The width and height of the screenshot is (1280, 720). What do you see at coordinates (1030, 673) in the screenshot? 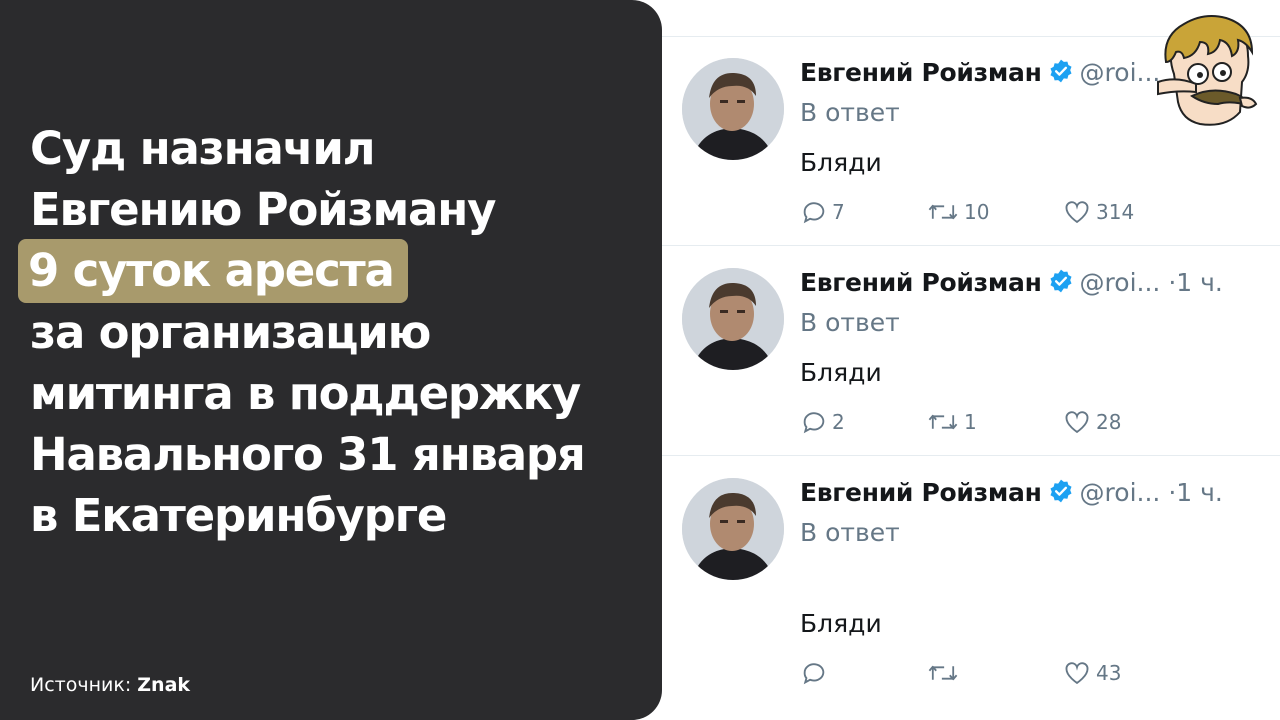
I see `tweet-actions: 43` at bounding box center [1030, 673].